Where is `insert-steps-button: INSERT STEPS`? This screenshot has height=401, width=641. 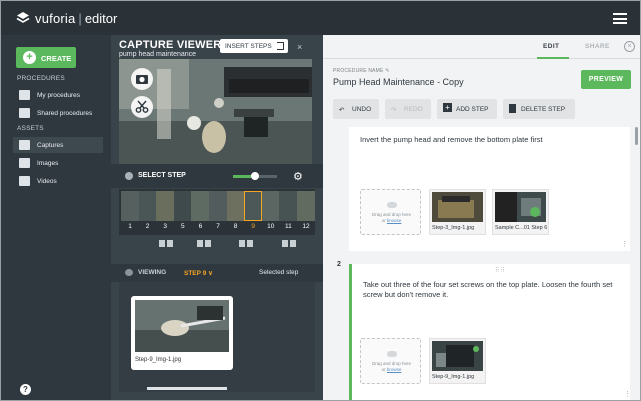 insert-steps-button: INSERT STEPS is located at coordinates (254, 46).